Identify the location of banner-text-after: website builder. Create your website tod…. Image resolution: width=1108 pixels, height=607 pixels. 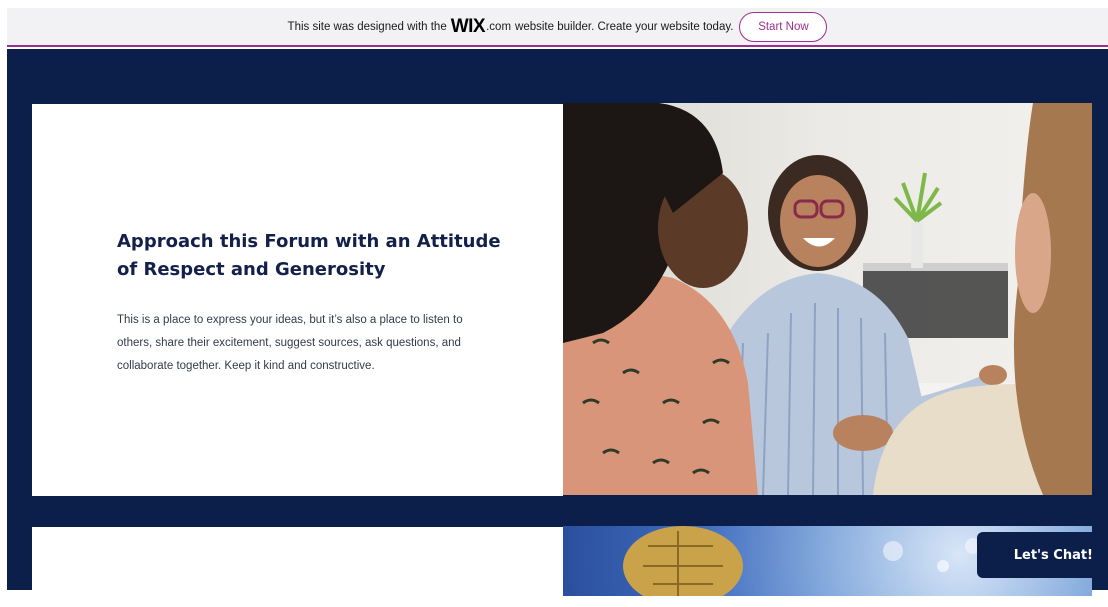
(624, 26).